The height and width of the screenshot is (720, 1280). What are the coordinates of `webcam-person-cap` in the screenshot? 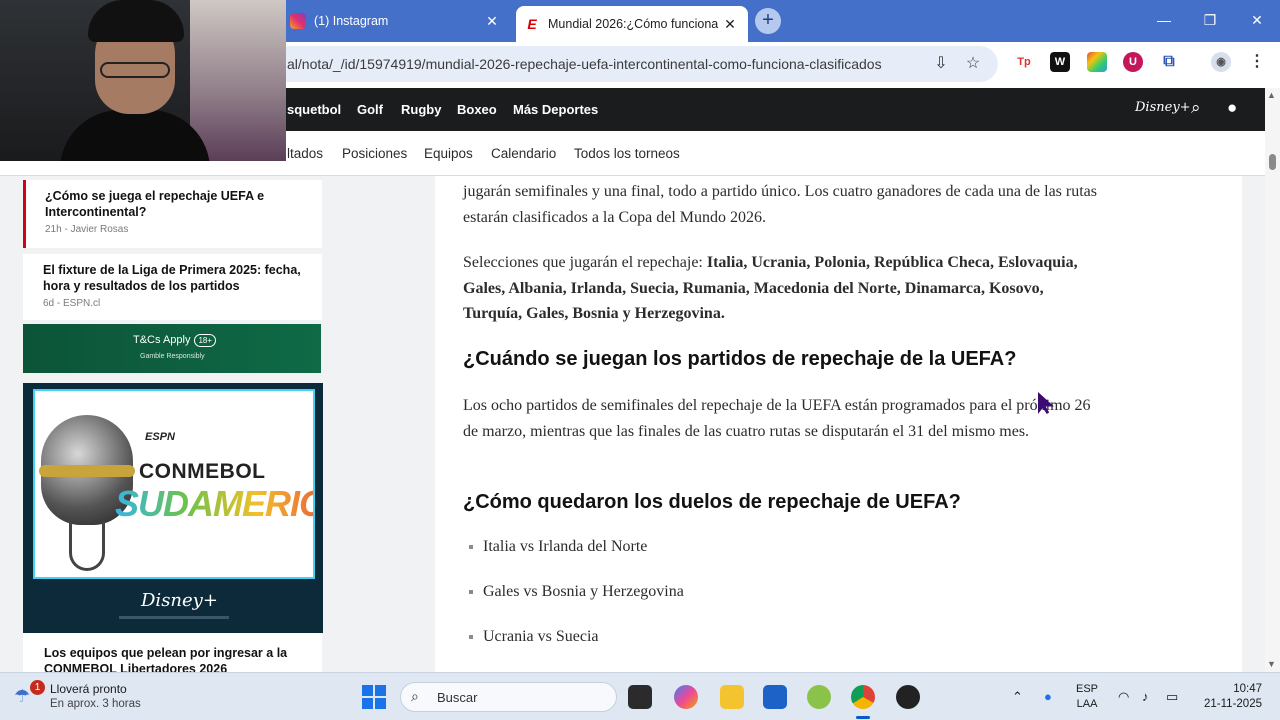 It's located at (136, 21).